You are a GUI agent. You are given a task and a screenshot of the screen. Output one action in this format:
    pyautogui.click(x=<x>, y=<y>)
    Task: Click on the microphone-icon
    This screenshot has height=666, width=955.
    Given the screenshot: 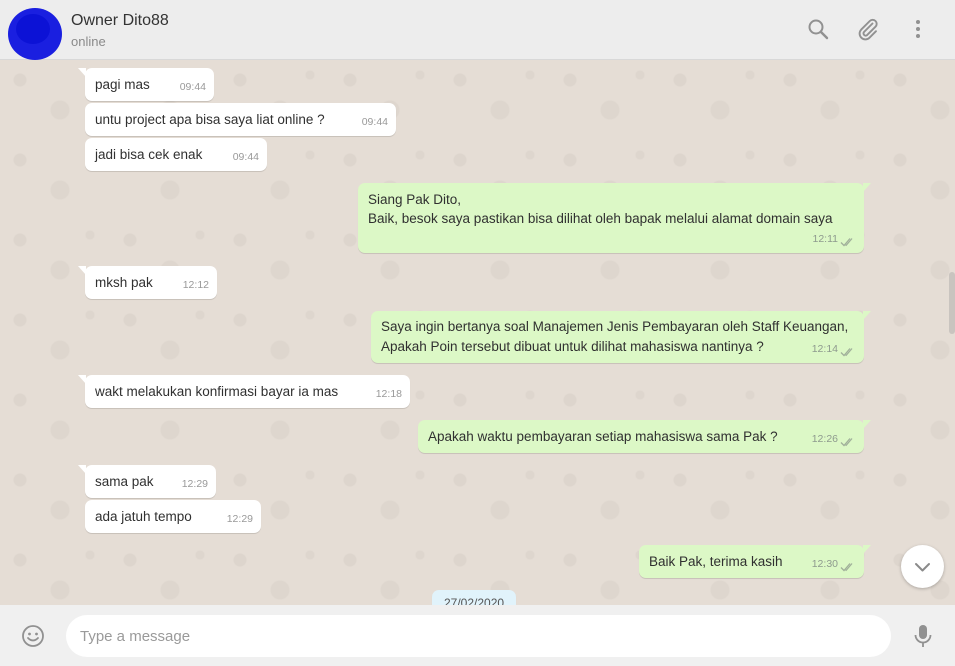 What is the action you would take?
    pyautogui.click(x=923, y=636)
    